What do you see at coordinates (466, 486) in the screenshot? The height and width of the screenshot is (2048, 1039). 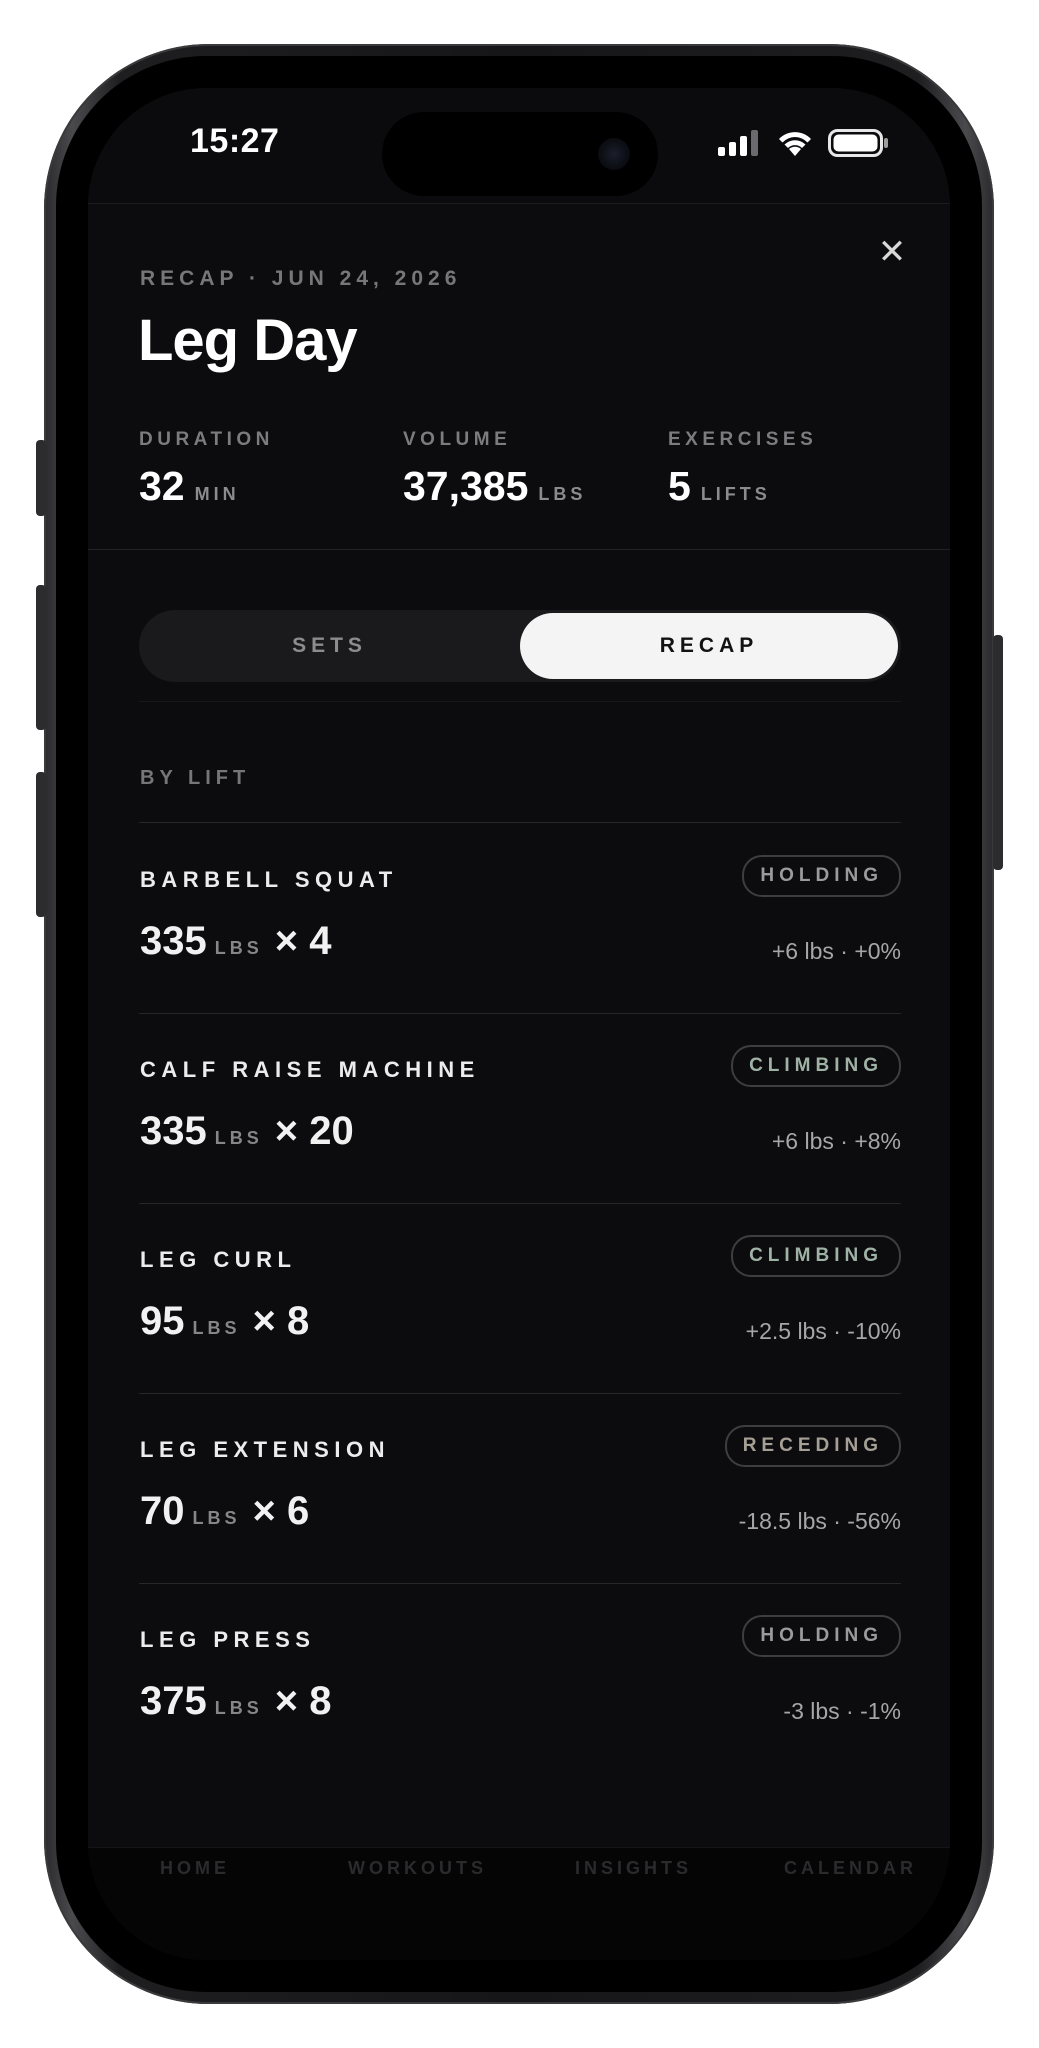 I see `stat-number: 37,385` at bounding box center [466, 486].